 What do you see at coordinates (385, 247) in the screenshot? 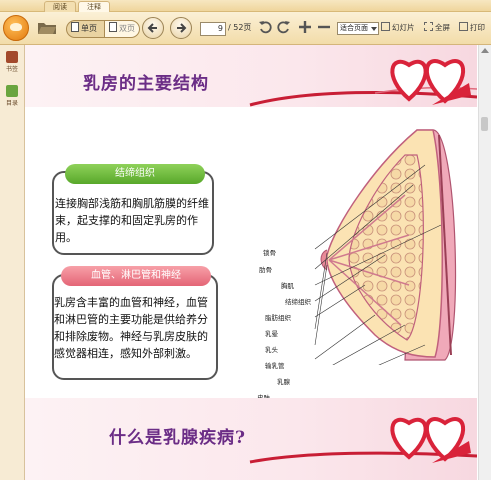
I see `breast-anatomy-diagram` at bounding box center [385, 247].